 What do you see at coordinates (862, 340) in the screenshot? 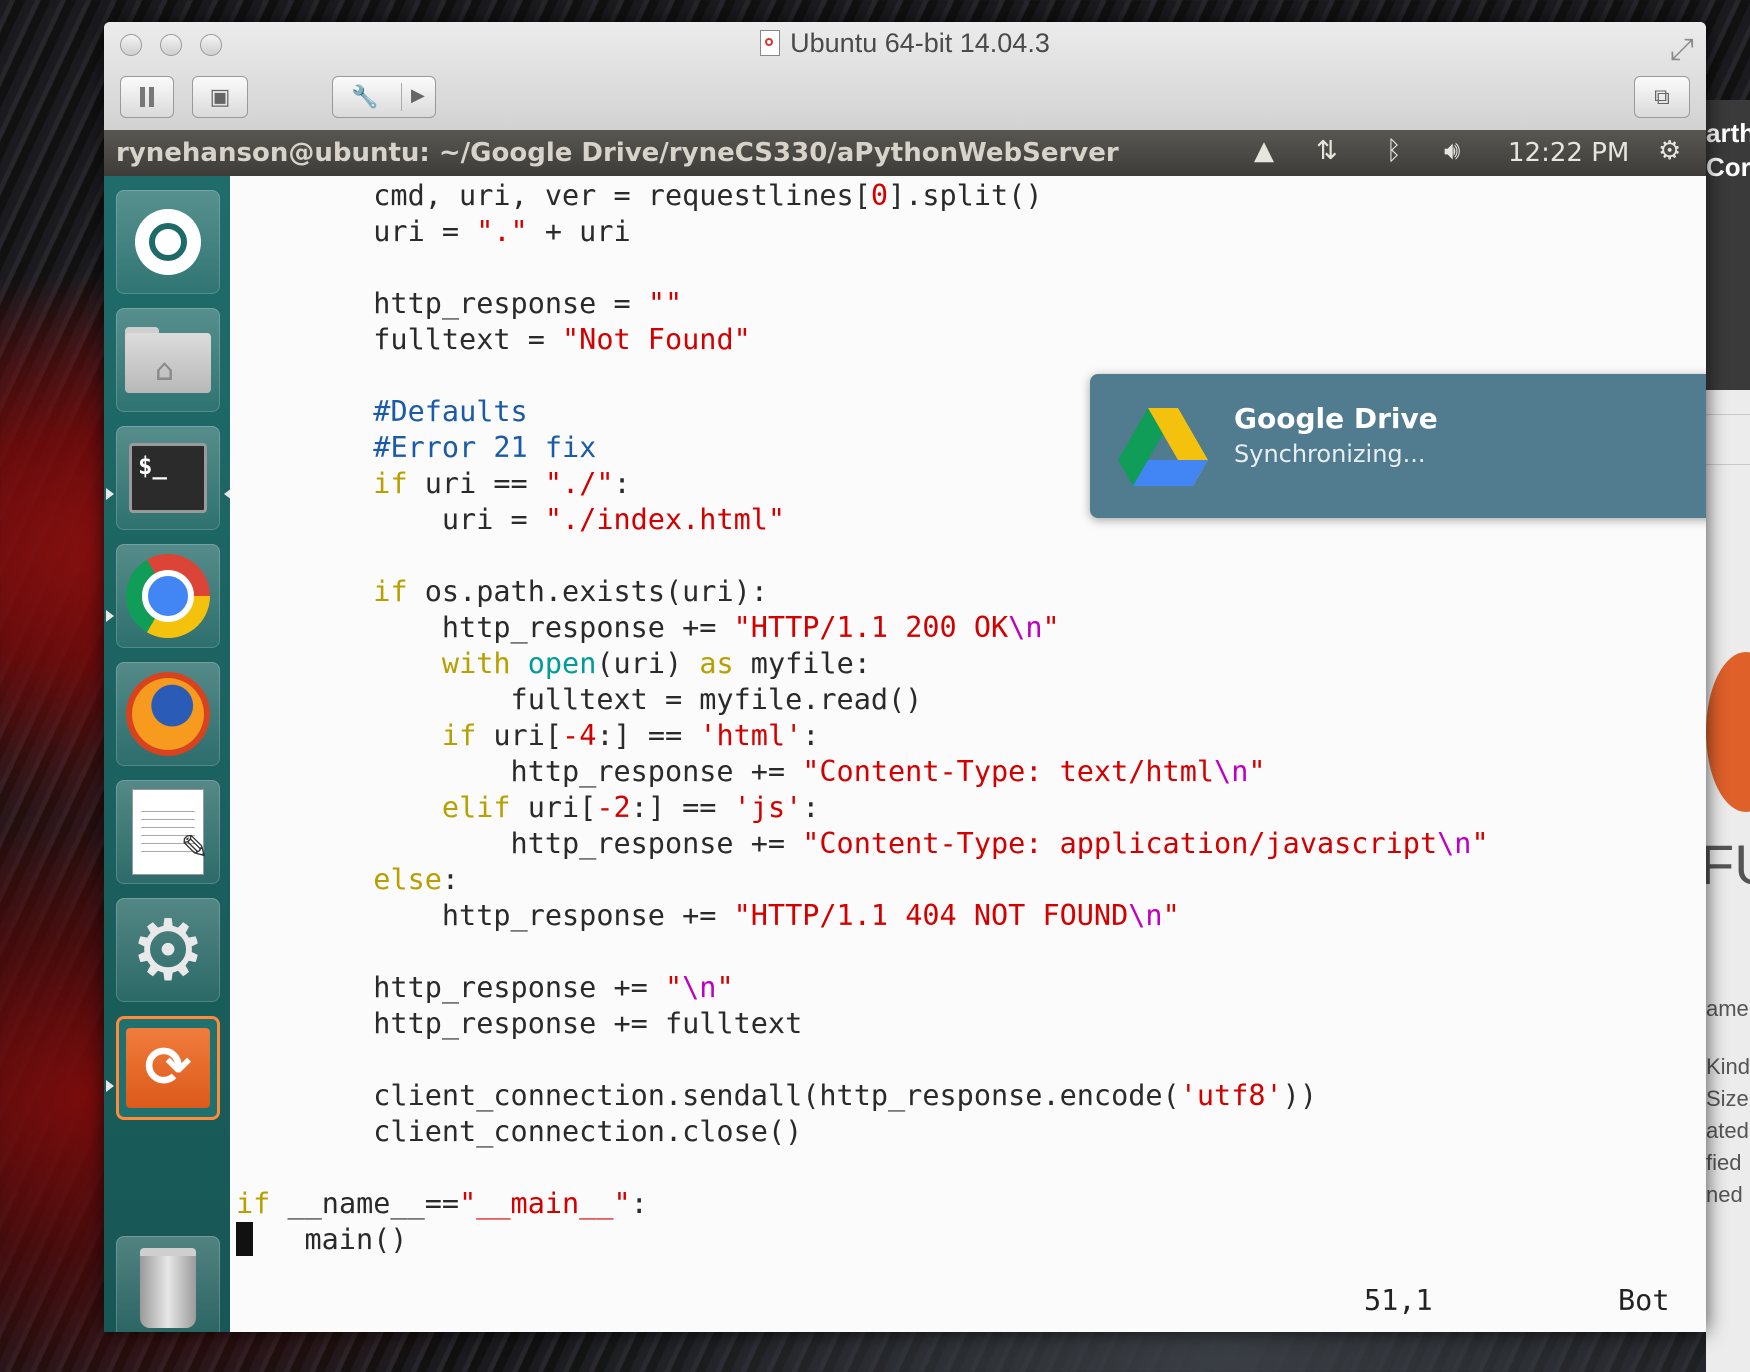
I see `code-line: fulltext = "Not Found"` at bounding box center [862, 340].